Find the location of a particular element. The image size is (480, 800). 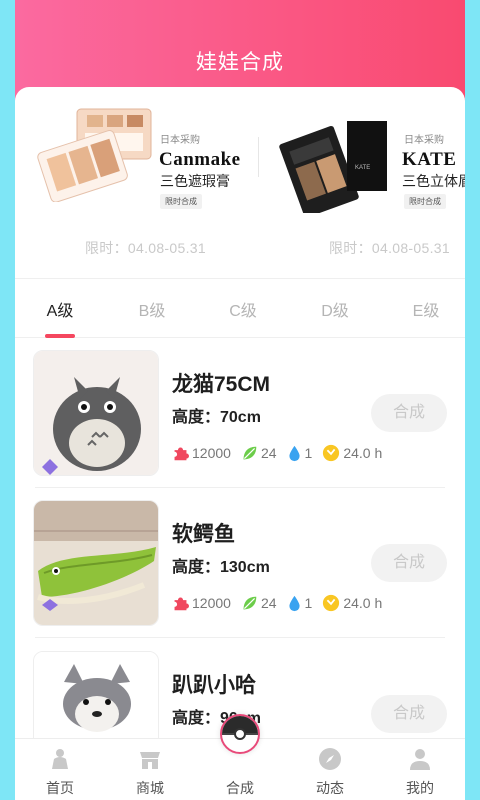

nav-feed: 动态 is located at coordinates (330, 769).